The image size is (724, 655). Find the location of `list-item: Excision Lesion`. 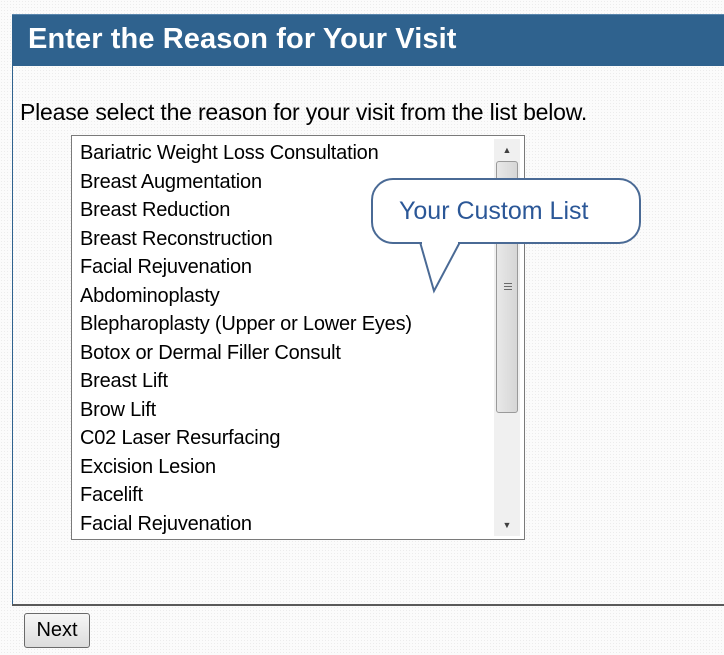

list-item: Excision Lesion is located at coordinates (285, 467).